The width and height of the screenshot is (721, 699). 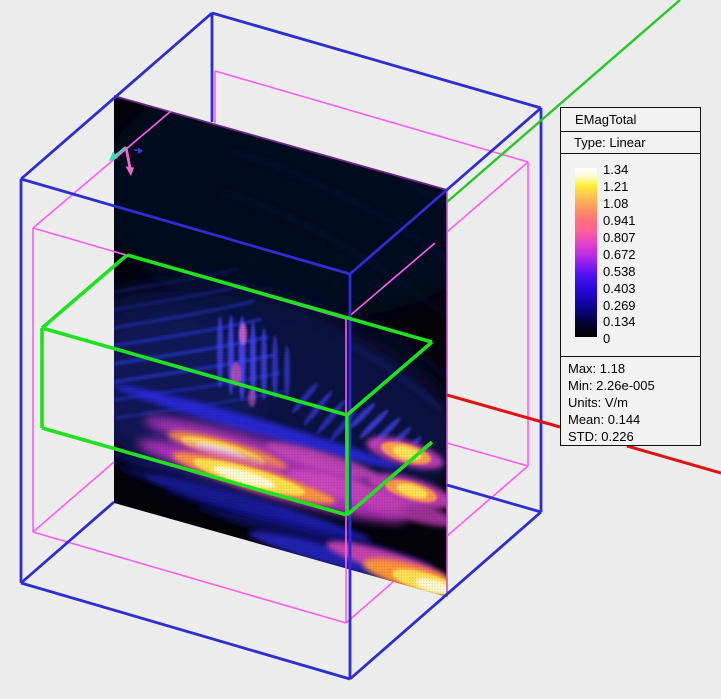 What do you see at coordinates (604, 419) in the screenshot?
I see `legend-stat-line: Mean: 0.144` at bounding box center [604, 419].